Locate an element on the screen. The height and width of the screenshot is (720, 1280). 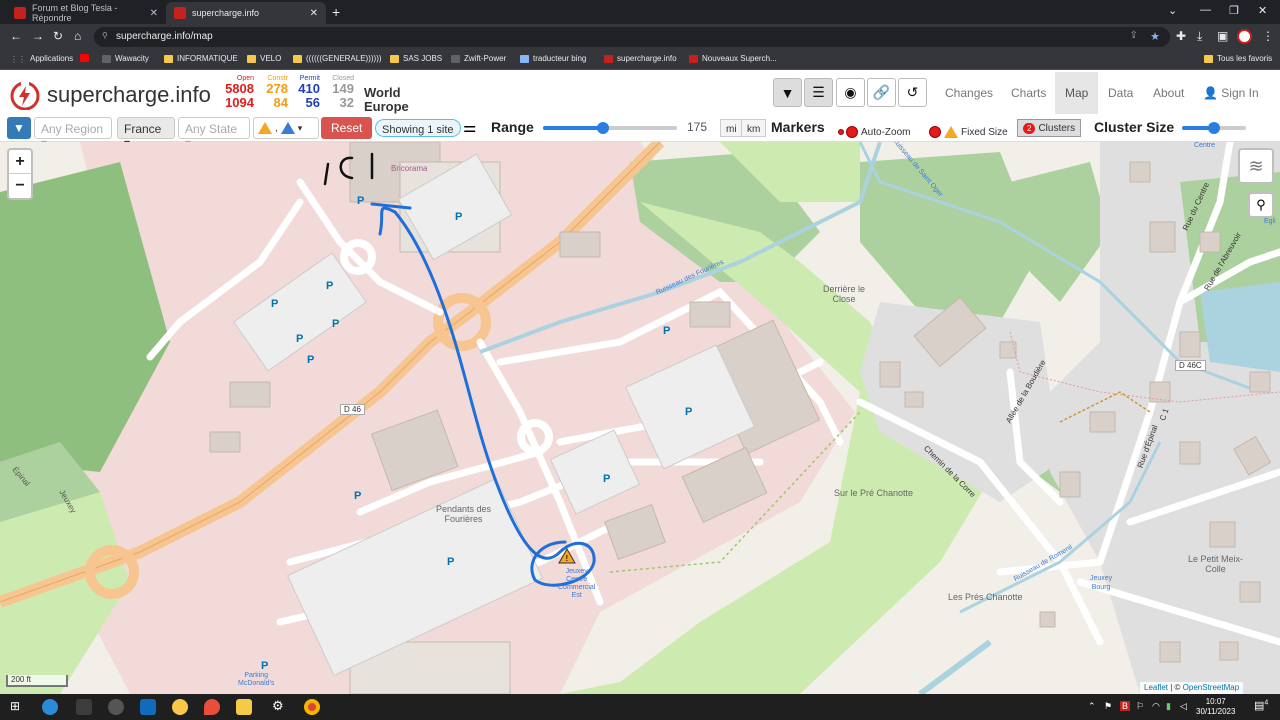
share-icon: ⇪ is located at coordinates (1134, 35).